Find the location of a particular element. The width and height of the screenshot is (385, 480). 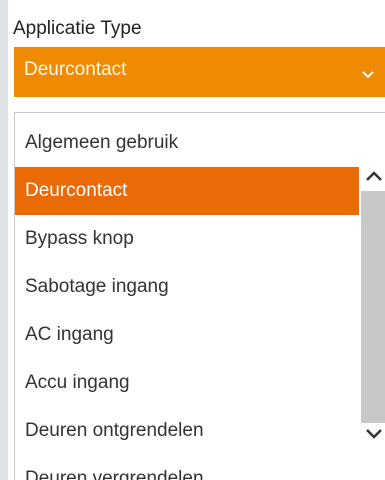

dropdown-scrollbar is located at coordinates (372, 296).